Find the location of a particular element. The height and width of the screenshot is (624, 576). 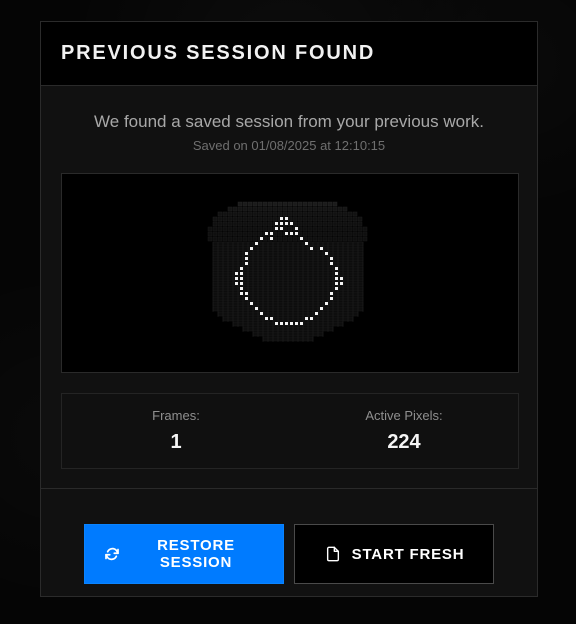

active-pixels-stat: Active Pixels: 224 is located at coordinates (404, 431).